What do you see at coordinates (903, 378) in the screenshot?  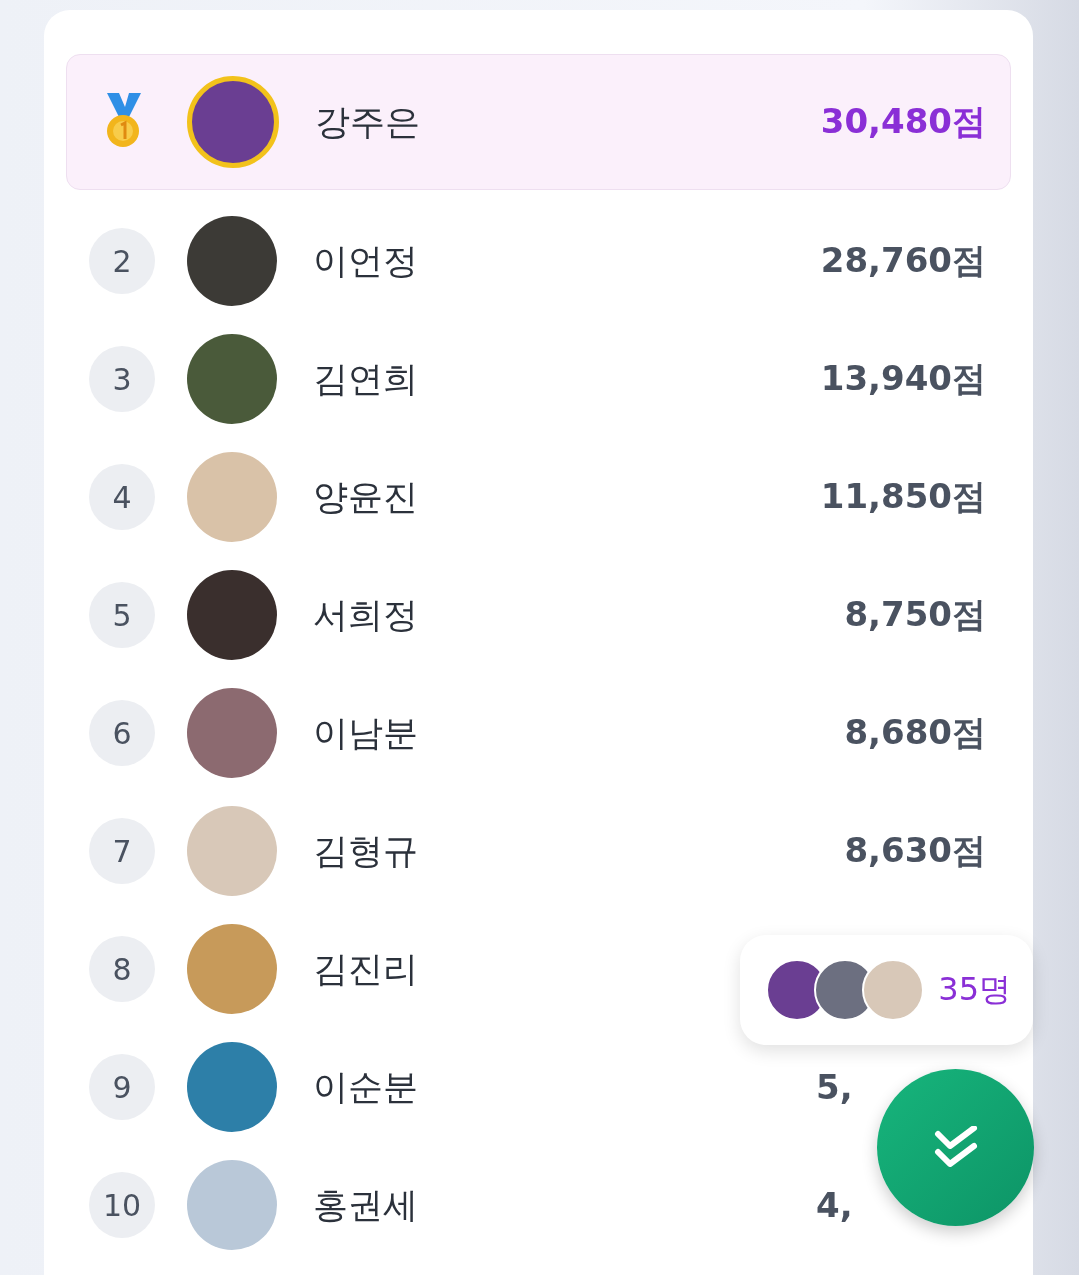 I see `score: 13,940점` at bounding box center [903, 378].